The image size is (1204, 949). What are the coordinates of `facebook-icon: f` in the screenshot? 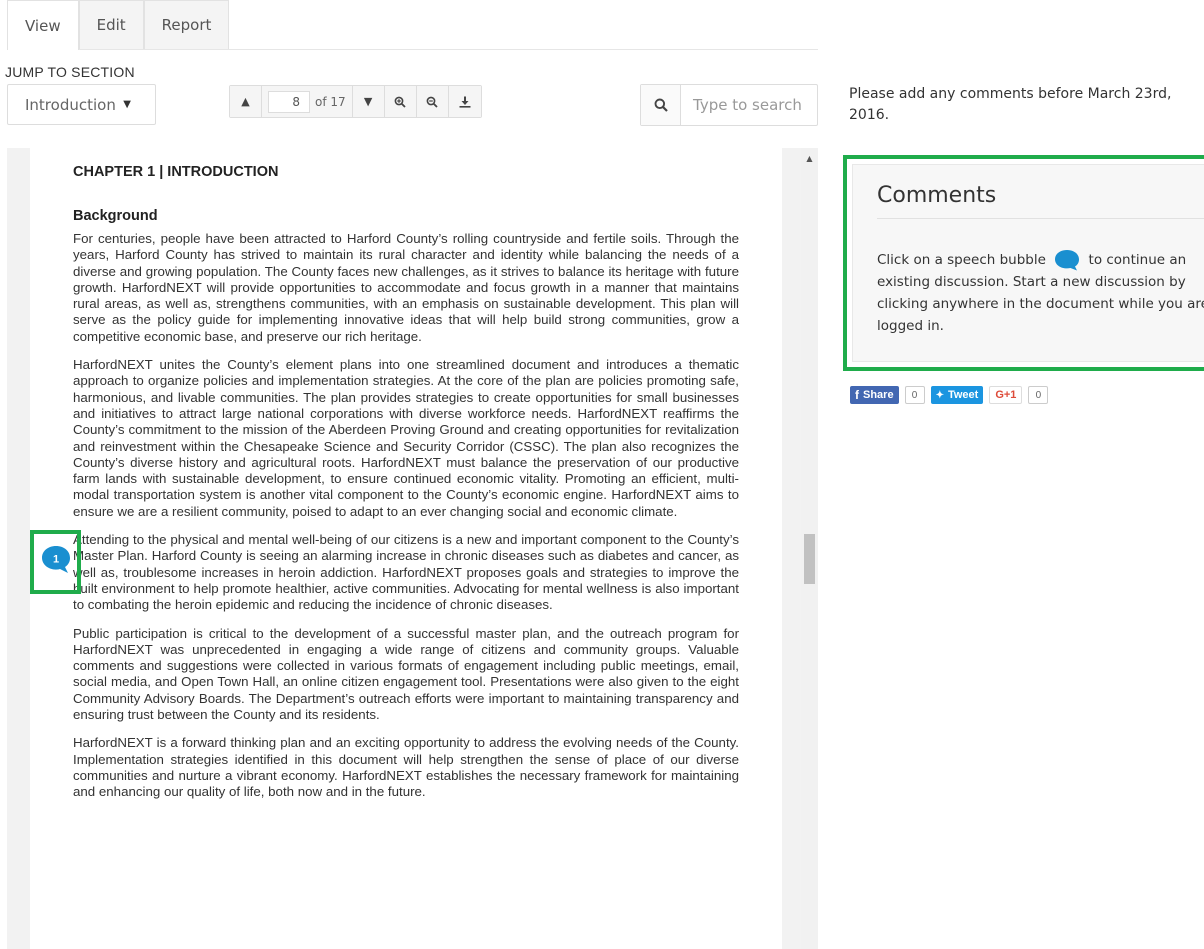 It's located at (857, 395).